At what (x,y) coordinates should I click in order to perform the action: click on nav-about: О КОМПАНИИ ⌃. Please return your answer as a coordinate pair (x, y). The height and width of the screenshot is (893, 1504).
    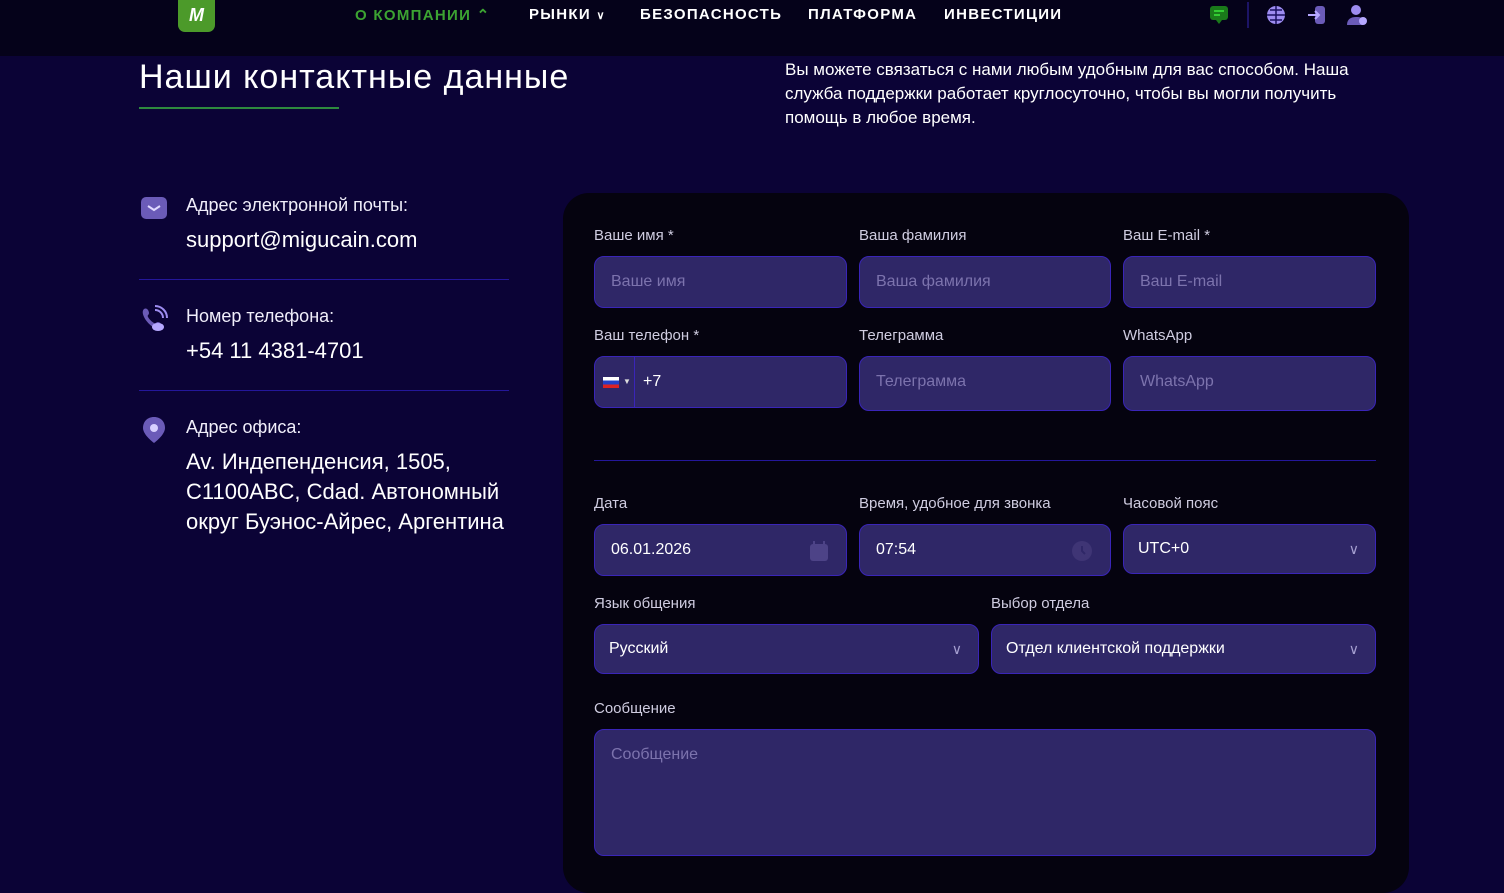
    Looking at the image, I should click on (423, 15).